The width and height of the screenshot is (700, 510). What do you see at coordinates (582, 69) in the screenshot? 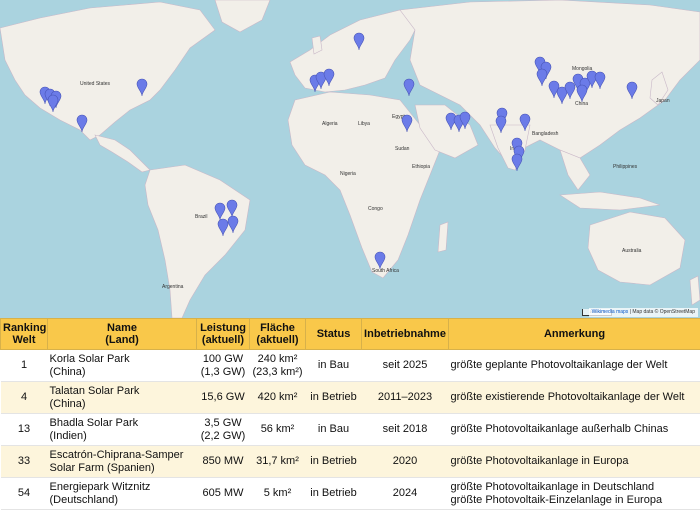
I see `map-label-mongolia: Mongolia` at bounding box center [582, 69].